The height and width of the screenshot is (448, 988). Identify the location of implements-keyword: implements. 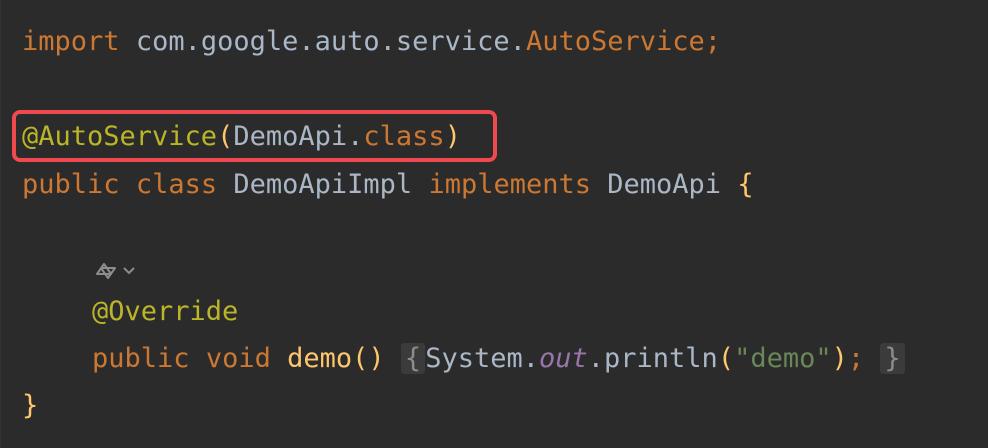
(509, 184).